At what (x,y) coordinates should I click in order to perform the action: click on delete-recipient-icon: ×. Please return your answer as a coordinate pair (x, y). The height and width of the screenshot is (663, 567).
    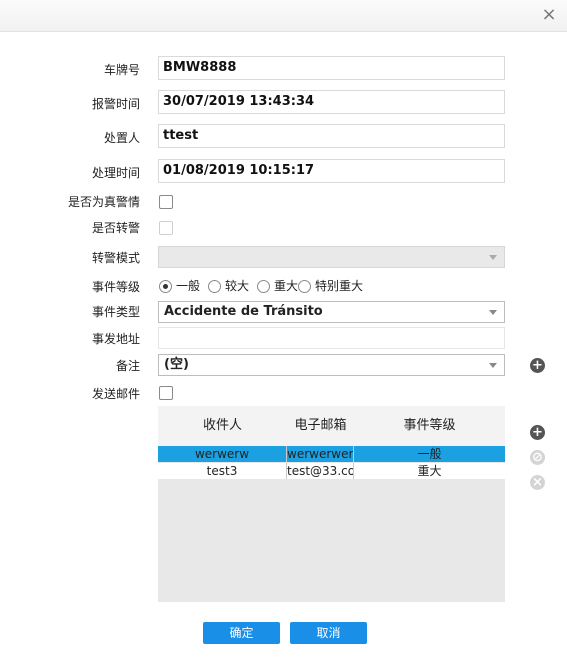
    Looking at the image, I should click on (537, 482).